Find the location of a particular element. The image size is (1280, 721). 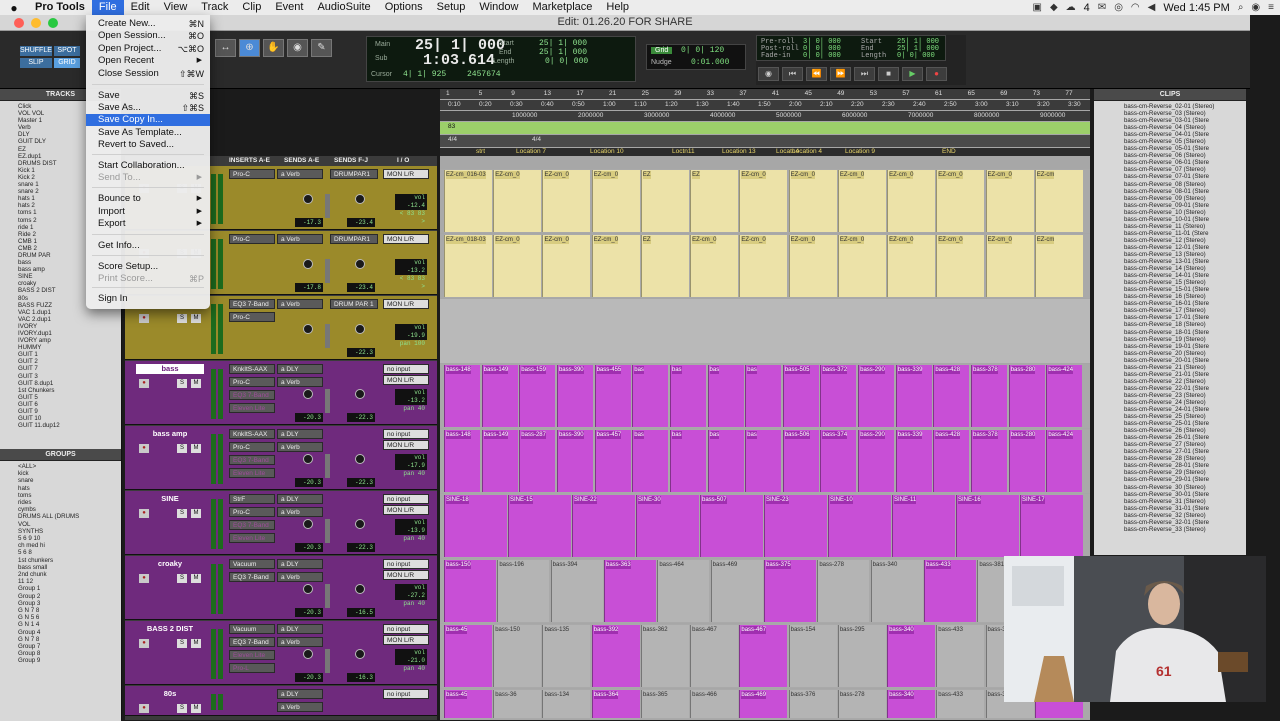

audio-clip: bass-428 is located at coordinates (951, 461).